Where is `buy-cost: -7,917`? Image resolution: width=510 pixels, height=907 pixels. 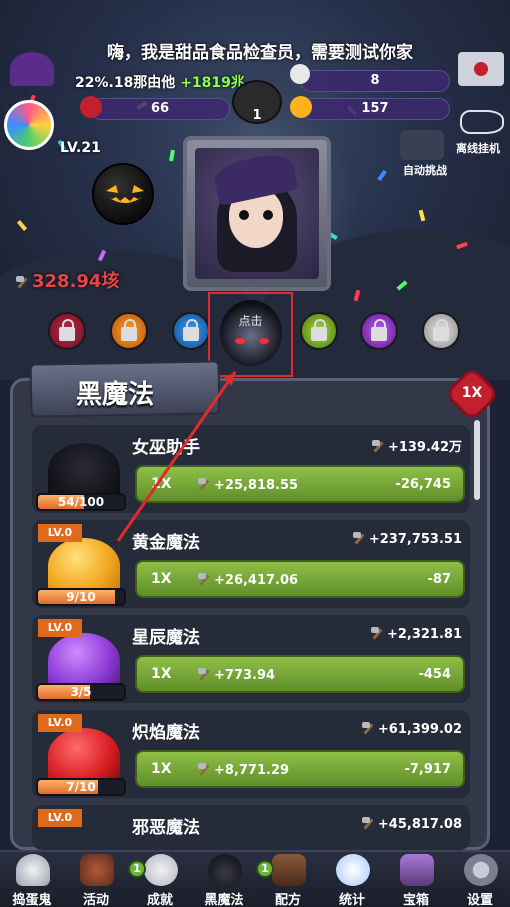
buy-cost: -7,917 is located at coordinates (427, 769).